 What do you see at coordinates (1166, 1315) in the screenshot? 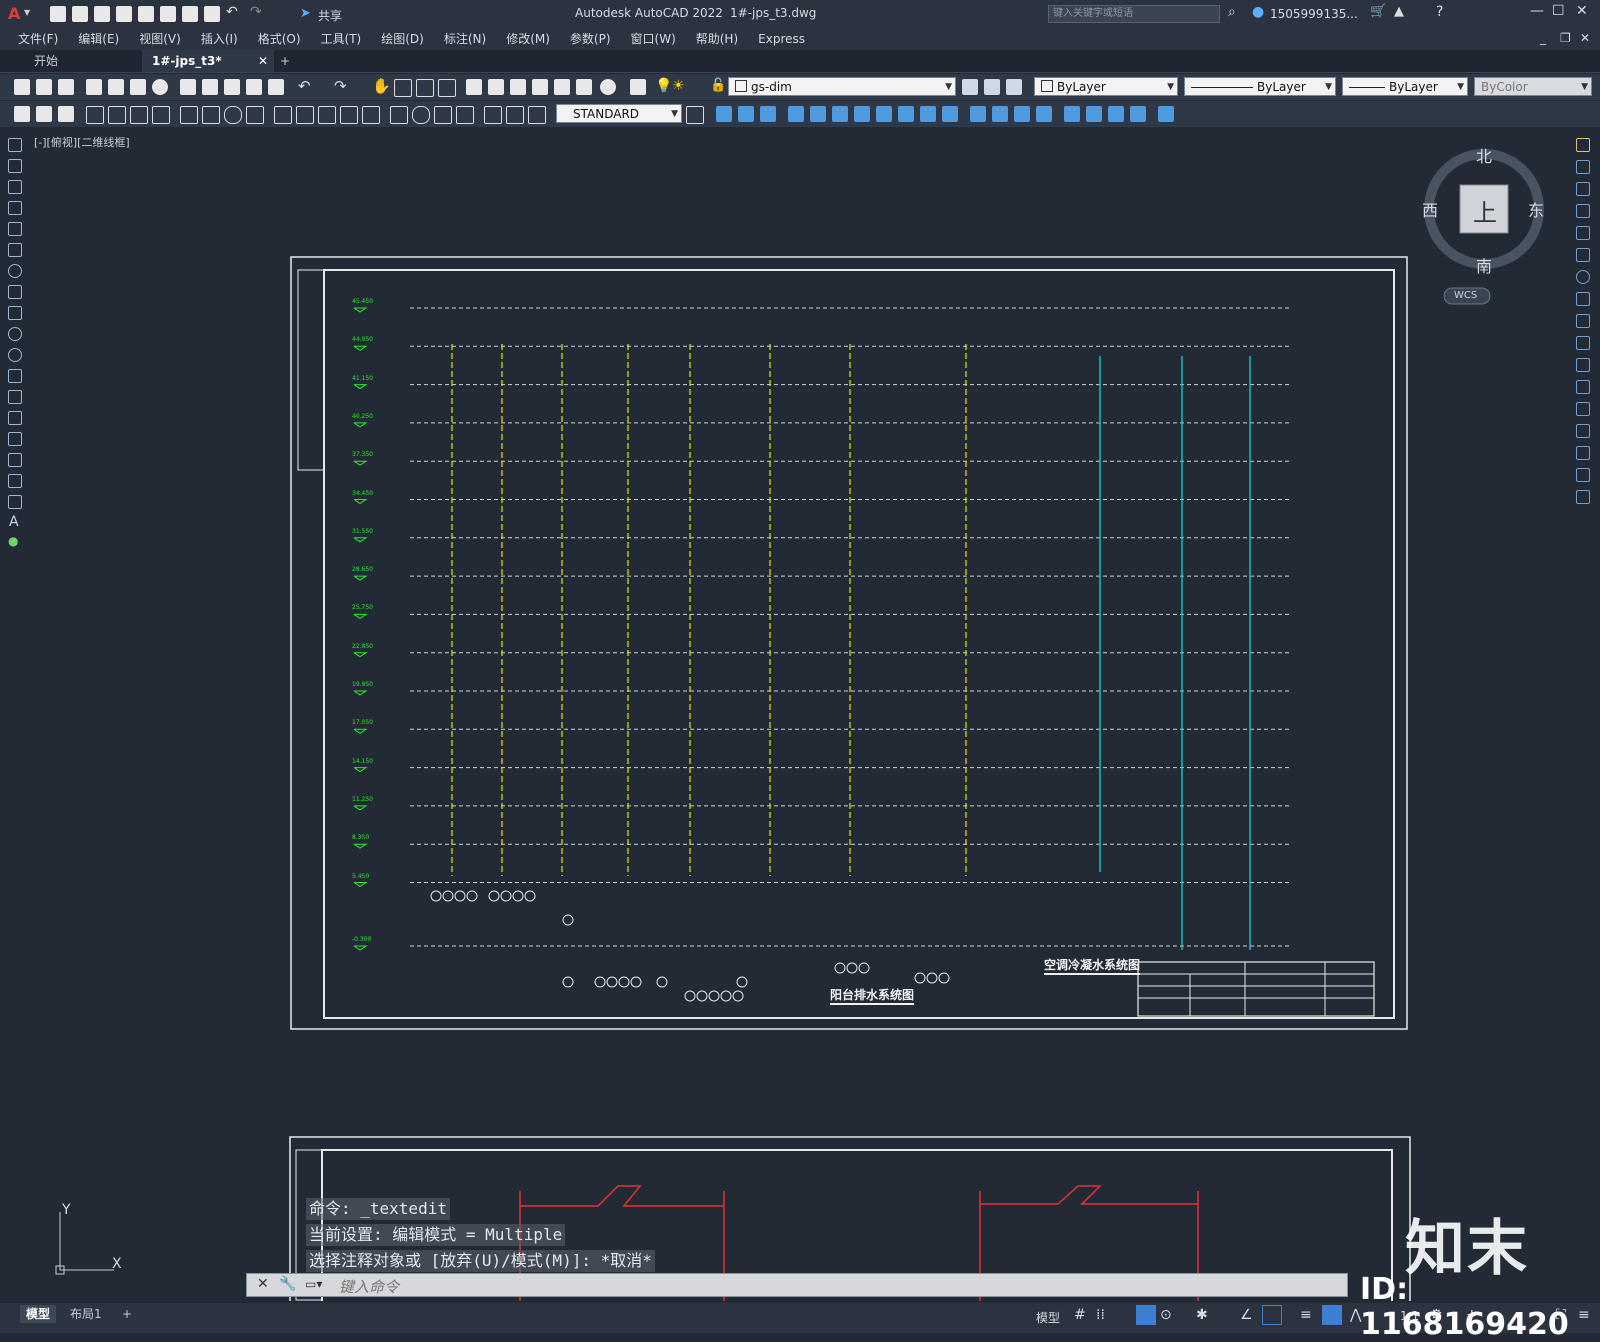
I see `polar-icon: ⊙` at bounding box center [1166, 1315].